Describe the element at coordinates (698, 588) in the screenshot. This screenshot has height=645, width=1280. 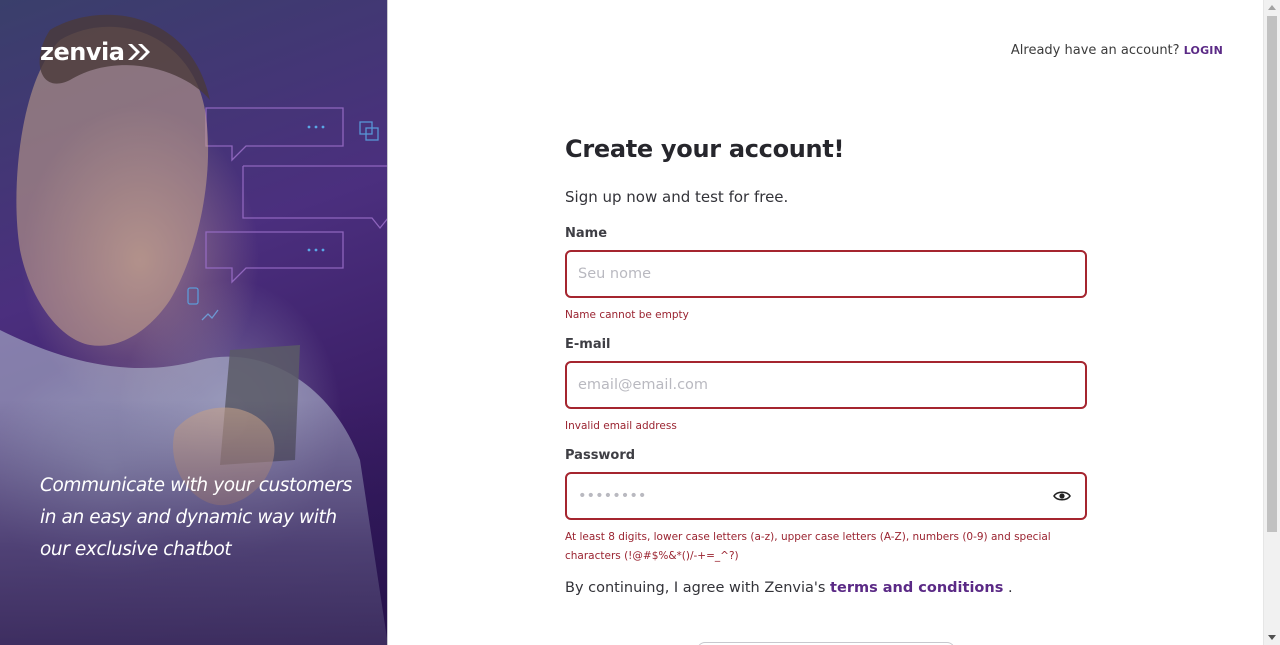
I see `terms-prefix: By continuing, I agree with Zenvia's` at that location.